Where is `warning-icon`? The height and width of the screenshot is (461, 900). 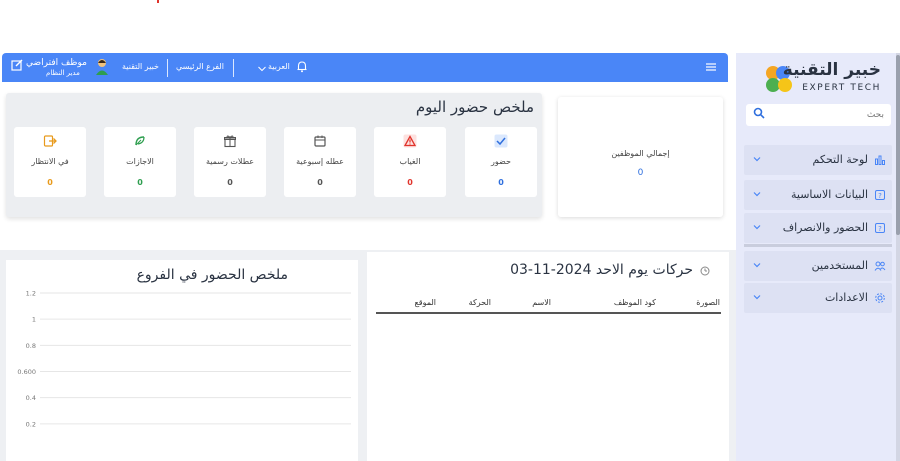 warning-icon is located at coordinates (410, 141).